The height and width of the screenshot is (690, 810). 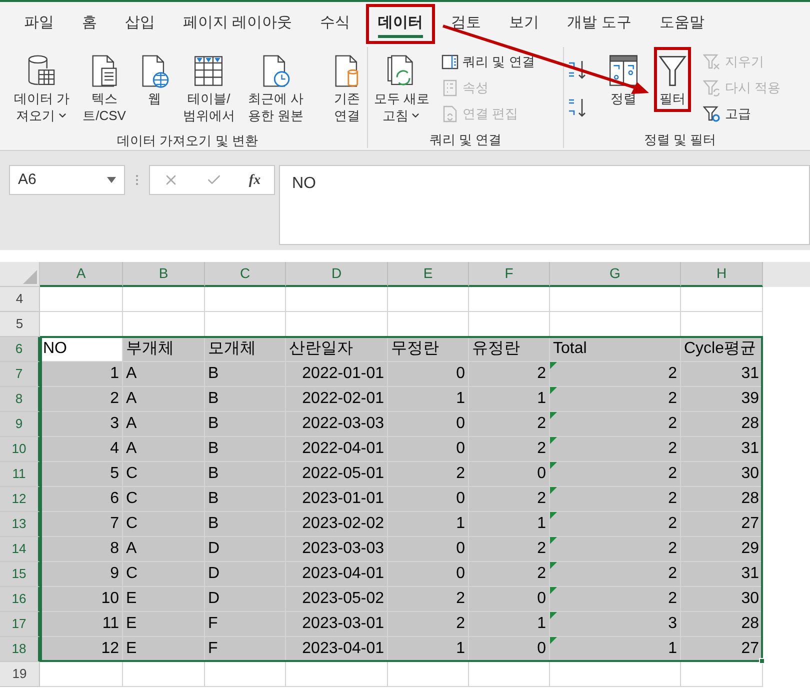 What do you see at coordinates (254, 180) in the screenshot?
I see `insert-function-button: fx` at bounding box center [254, 180].